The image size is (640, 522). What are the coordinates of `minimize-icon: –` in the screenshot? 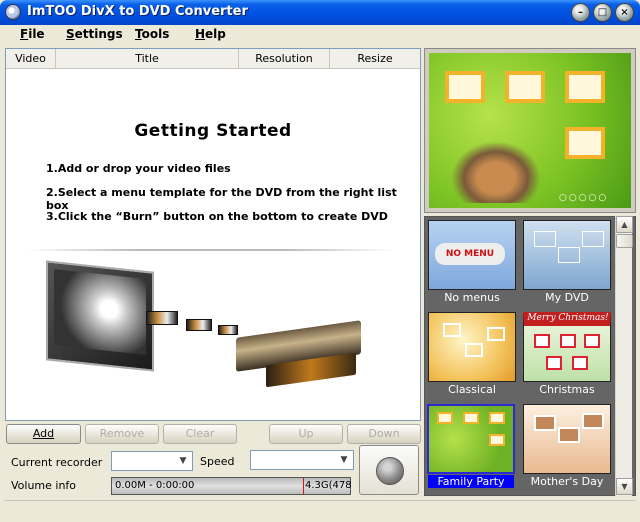 It's located at (580, 12).